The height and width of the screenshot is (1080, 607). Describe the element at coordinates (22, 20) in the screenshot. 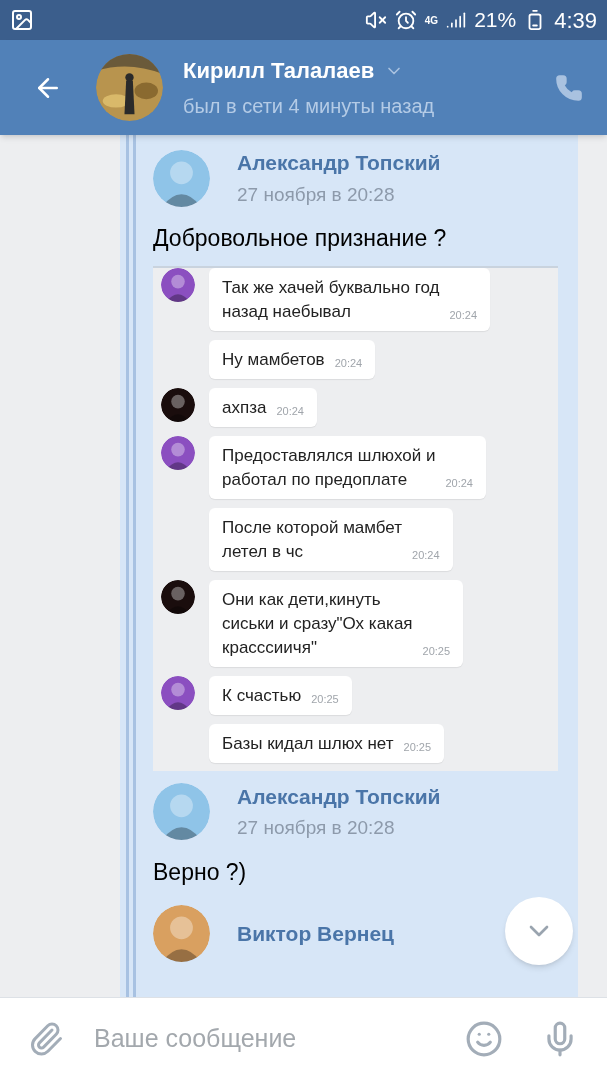

I see `image-icon` at that location.